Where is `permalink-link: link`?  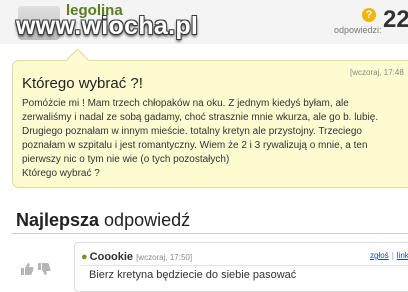
permalink-link: link is located at coordinates (402, 255).